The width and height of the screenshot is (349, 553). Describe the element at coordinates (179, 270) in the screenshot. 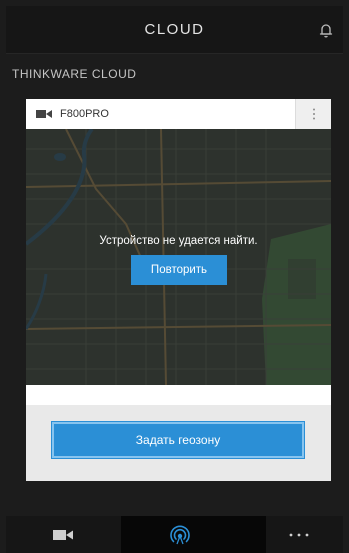

I see `retry-button: Повторить` at that location.